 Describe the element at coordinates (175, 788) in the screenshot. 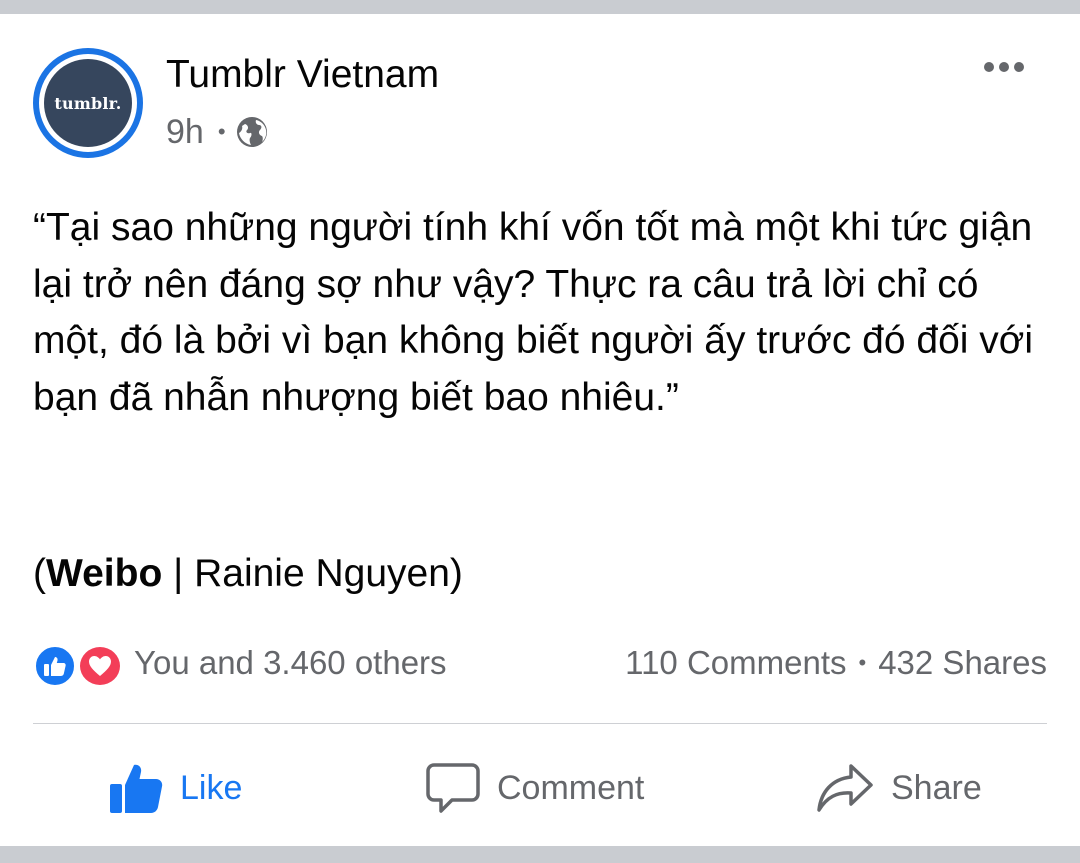

I see `like-button: Like` at that location.